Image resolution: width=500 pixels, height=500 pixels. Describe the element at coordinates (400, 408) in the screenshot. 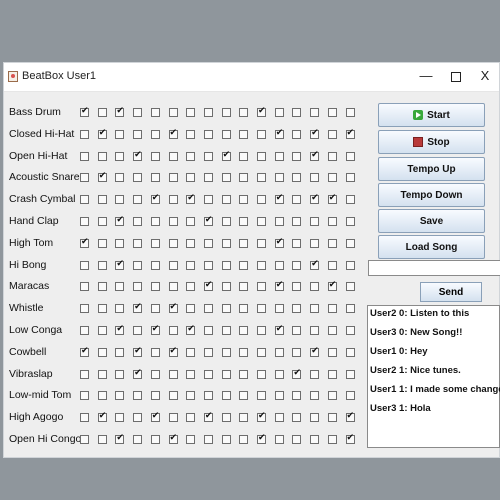

I see `message-item: User3 1: Hola` at that location.